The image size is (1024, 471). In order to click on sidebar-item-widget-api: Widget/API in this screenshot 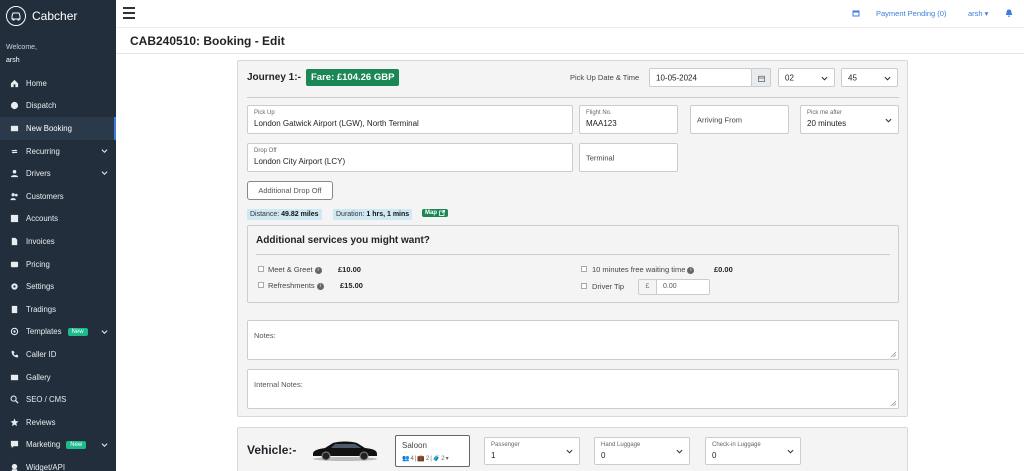, I will do `click(58, 463)`.